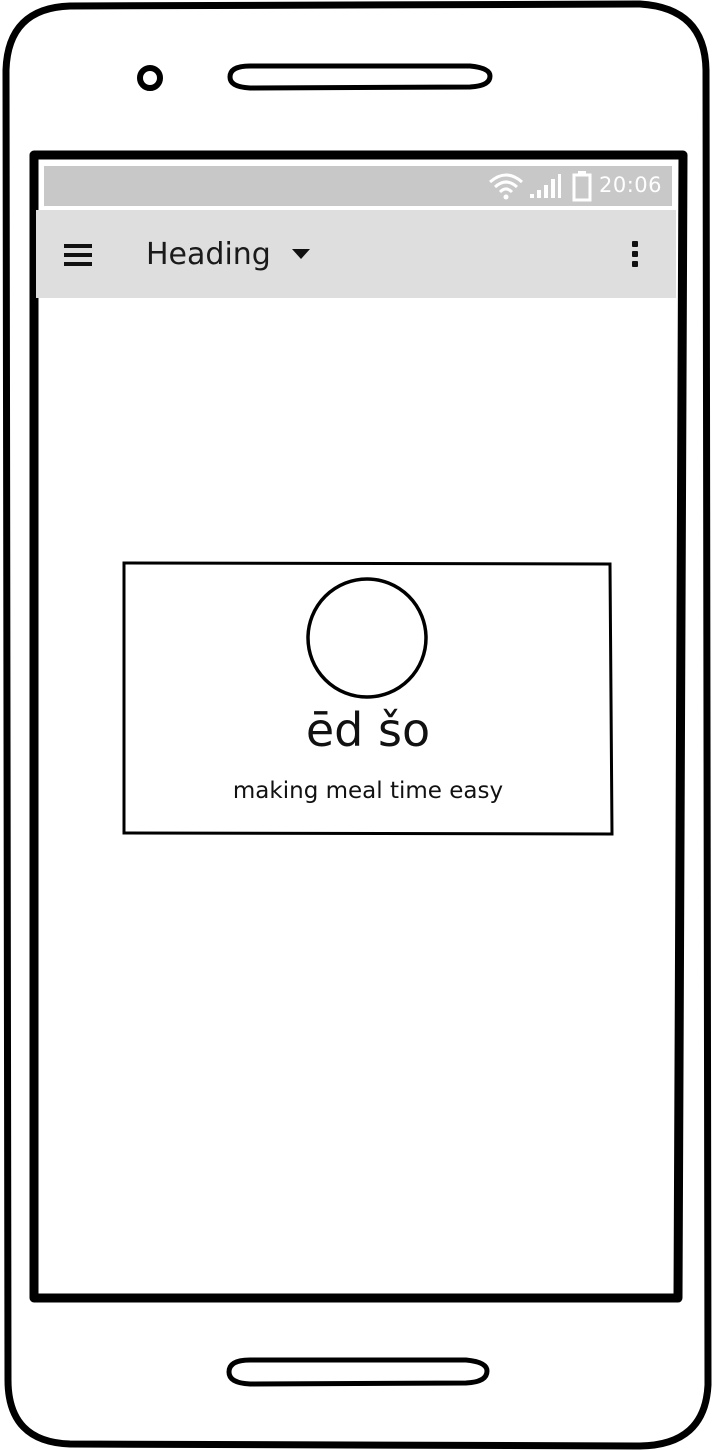 This screenshot has width=712, height=1450. Describe the element at coordinates (506, 186) in the screenshot. I see `wifi-icon` at that location.